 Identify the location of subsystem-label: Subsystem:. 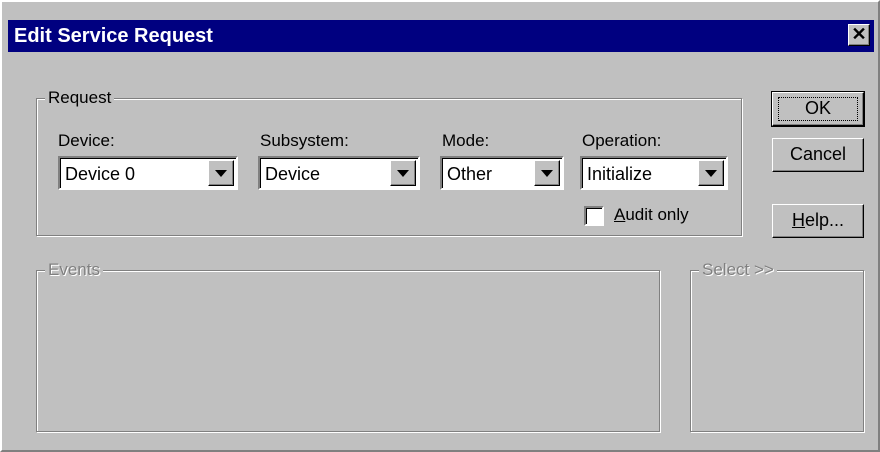
(304, 140).